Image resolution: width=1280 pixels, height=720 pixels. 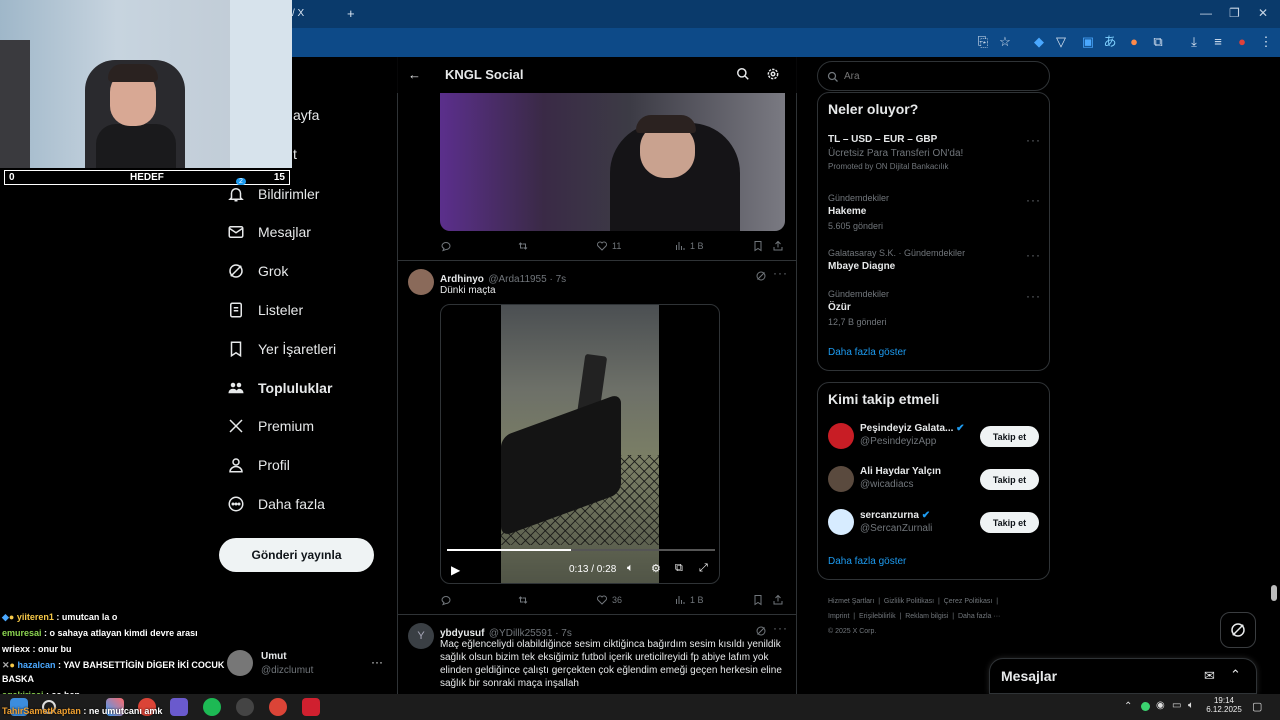 What do you see at coordinates (296, 555) in the screenshot?
I see `post-button: Gönderi yayınla` at bounding box center [296, 555].